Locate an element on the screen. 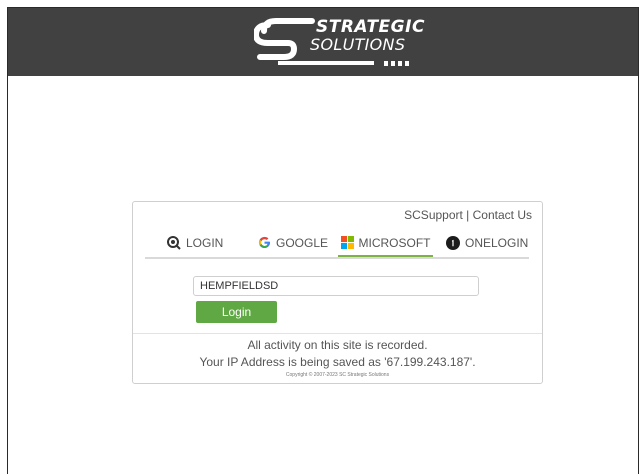 This screenshot has width=644, height=474. strategic-solutions-logo: STRATEGIC SOLUTIONS is located at coordinates (339, 42).